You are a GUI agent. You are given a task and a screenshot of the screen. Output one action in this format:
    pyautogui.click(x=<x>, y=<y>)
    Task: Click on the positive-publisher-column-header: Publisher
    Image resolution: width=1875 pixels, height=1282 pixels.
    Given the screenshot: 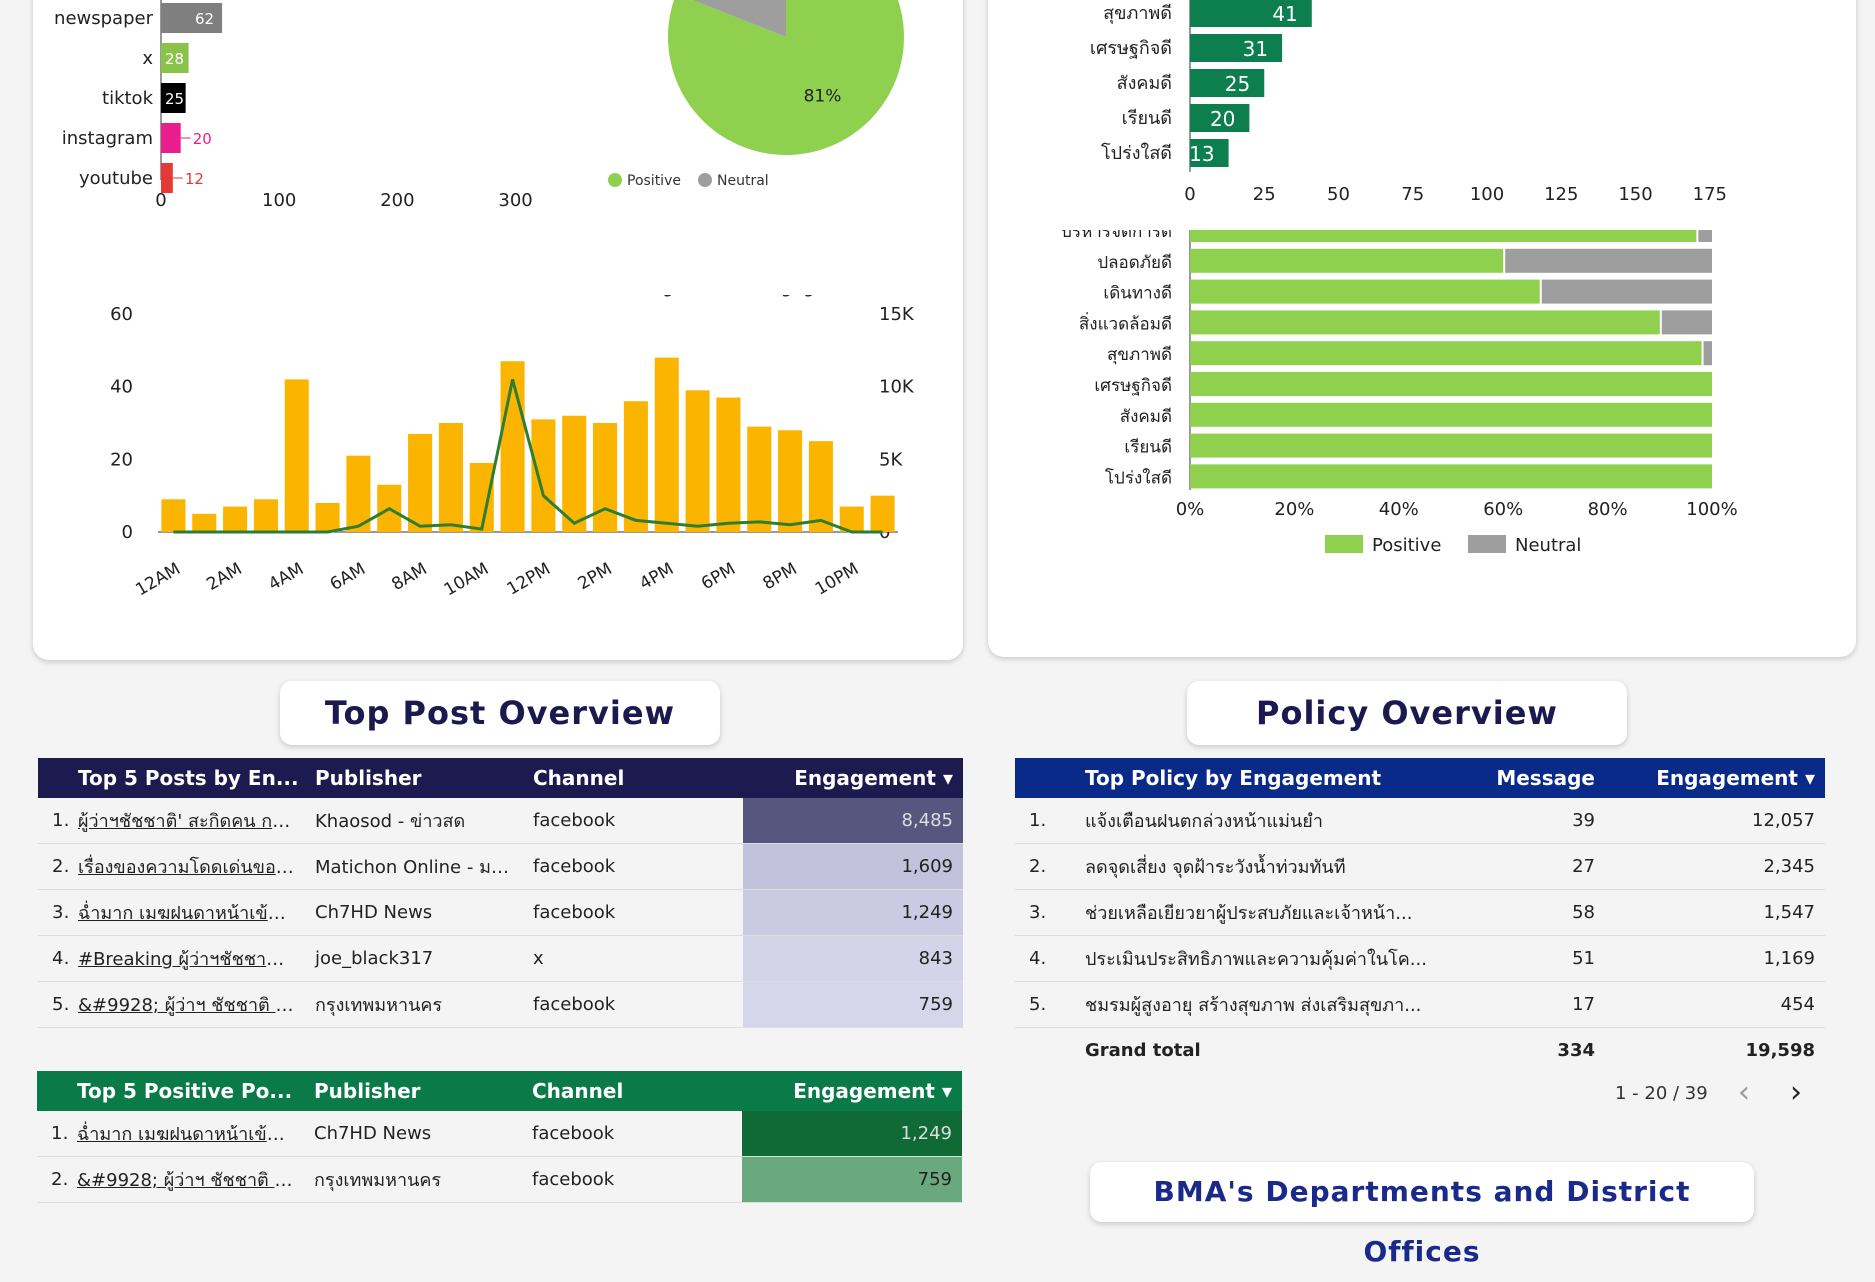 What is the action you would take?
    pyautogui.click(x=413, y=1091)
    